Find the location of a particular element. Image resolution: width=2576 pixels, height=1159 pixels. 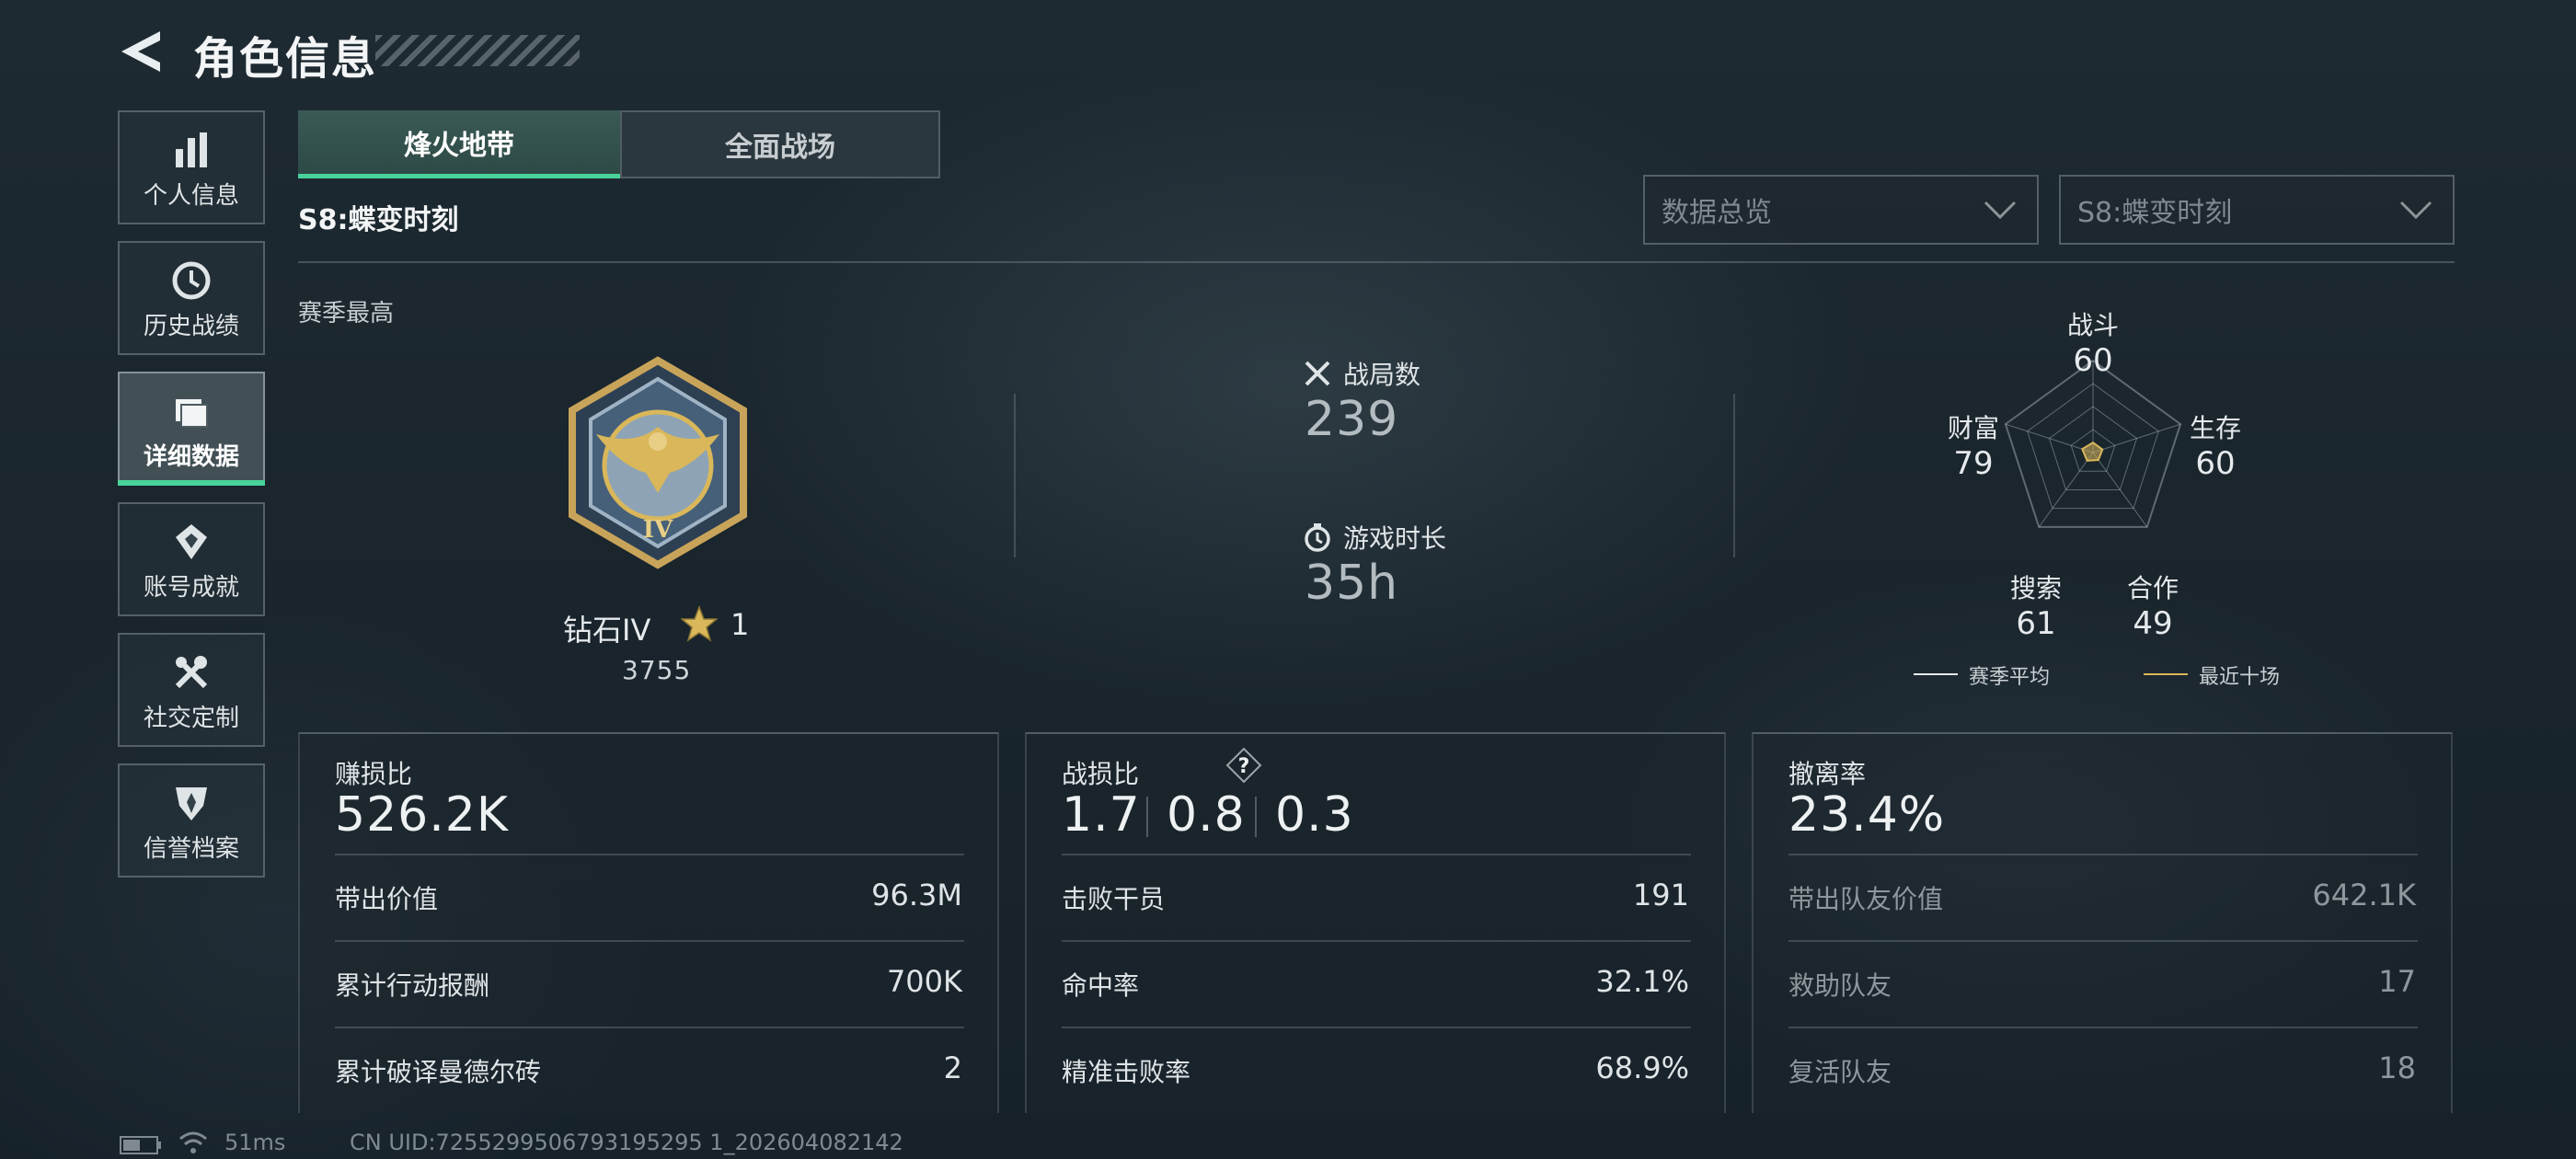

radar-recent-polygon is located at coordinates (2092, 452).